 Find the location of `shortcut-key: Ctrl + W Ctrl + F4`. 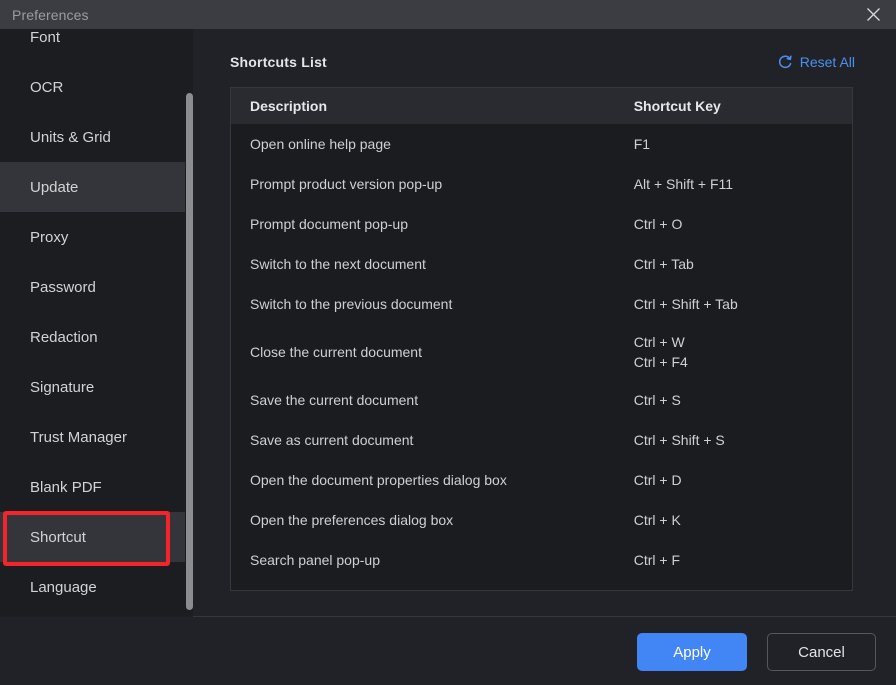

shortcut-key: Ctrl + W Ctrl + F4 is located at coordinates (743, 352).